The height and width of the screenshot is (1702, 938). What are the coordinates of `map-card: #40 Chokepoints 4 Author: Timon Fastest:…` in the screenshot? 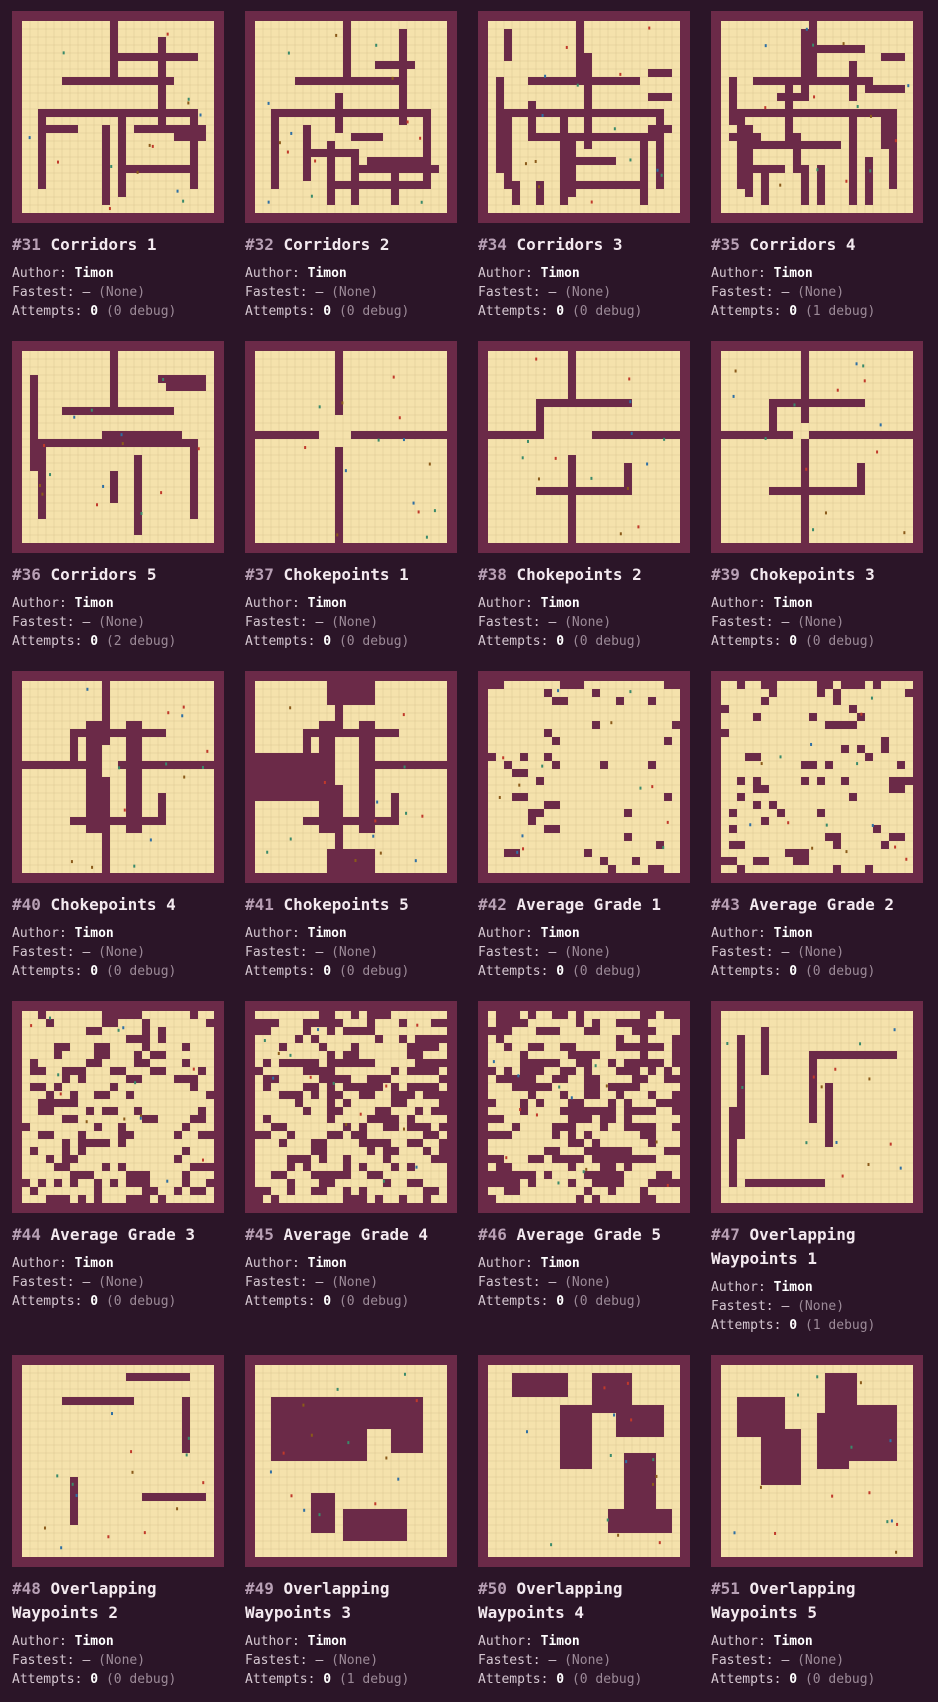 It's located at (118, 826).